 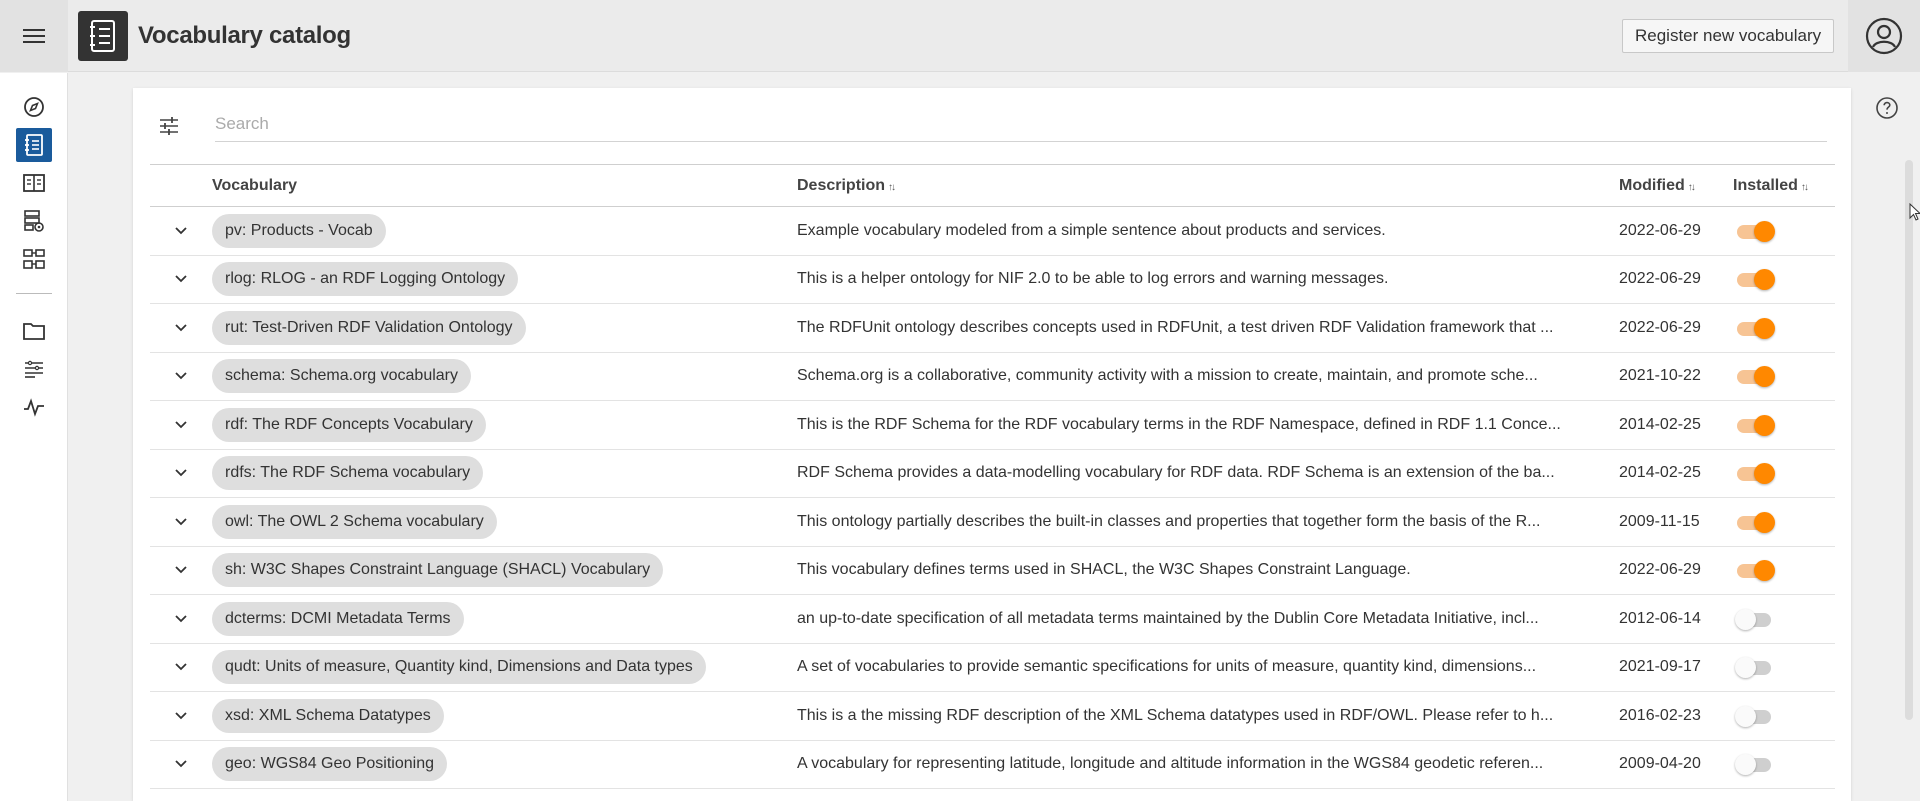 What do you see at coordinates (1676, 473) in the screenshot?
I see `modified-cell: 2014-02-25` at bounding box center [1676, 473].